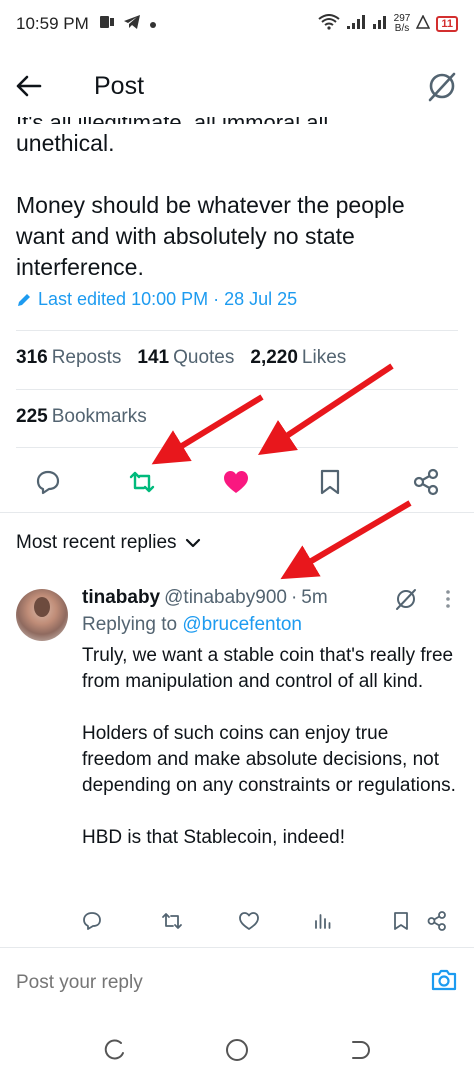 This screenshot has height=1080, width=474. I want to click on recents-button, so click(115, 1050).